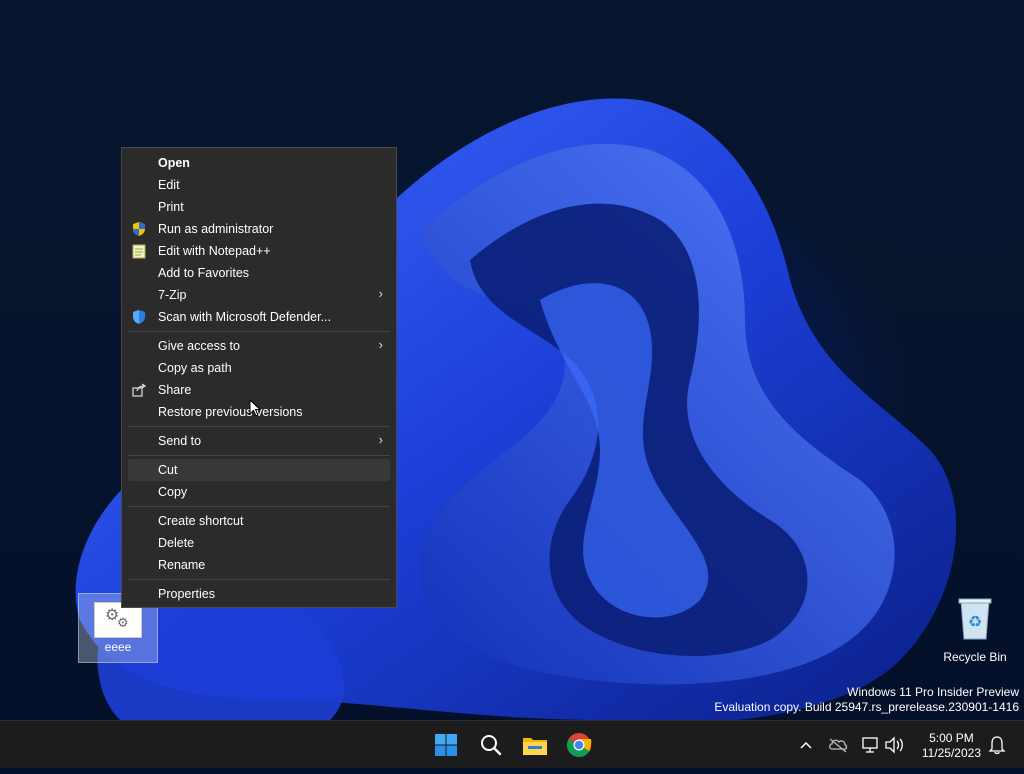 This screenshot has width=1024, height=774. I want to click on show-hidden-icons-button, so click(806, 745).